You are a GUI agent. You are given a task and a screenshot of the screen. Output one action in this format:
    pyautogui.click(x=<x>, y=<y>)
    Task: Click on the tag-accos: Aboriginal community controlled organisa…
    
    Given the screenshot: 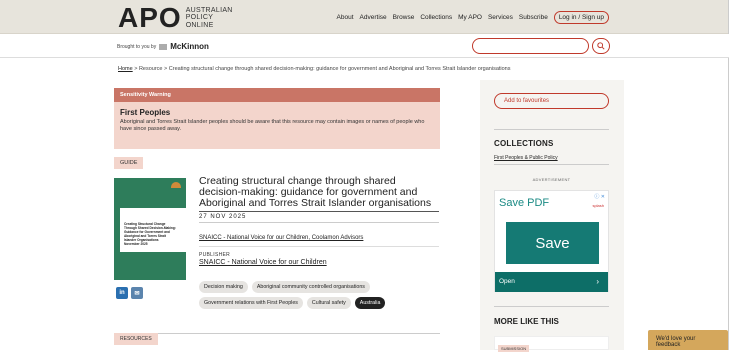 What is the action you would take?
    pyautogui.click(x=310, y=287)
    